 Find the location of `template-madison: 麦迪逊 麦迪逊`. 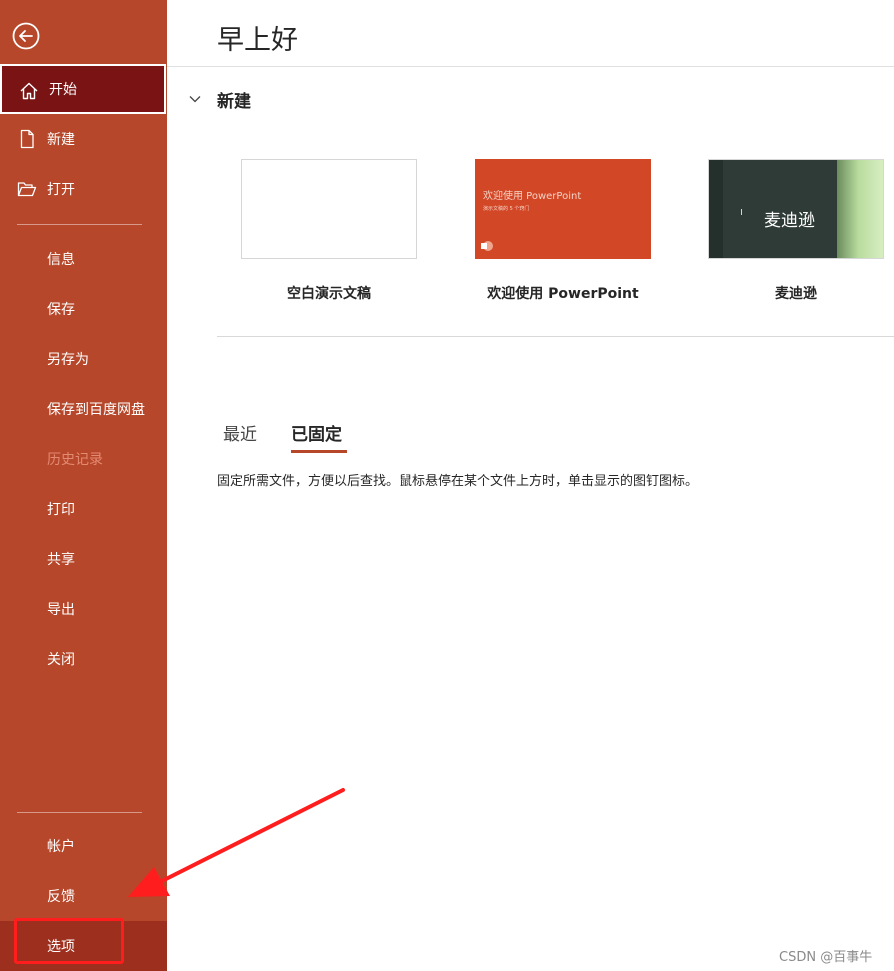

template-madison: 麦迪逊 麦迪逊 is located at coordinates (796, 230).